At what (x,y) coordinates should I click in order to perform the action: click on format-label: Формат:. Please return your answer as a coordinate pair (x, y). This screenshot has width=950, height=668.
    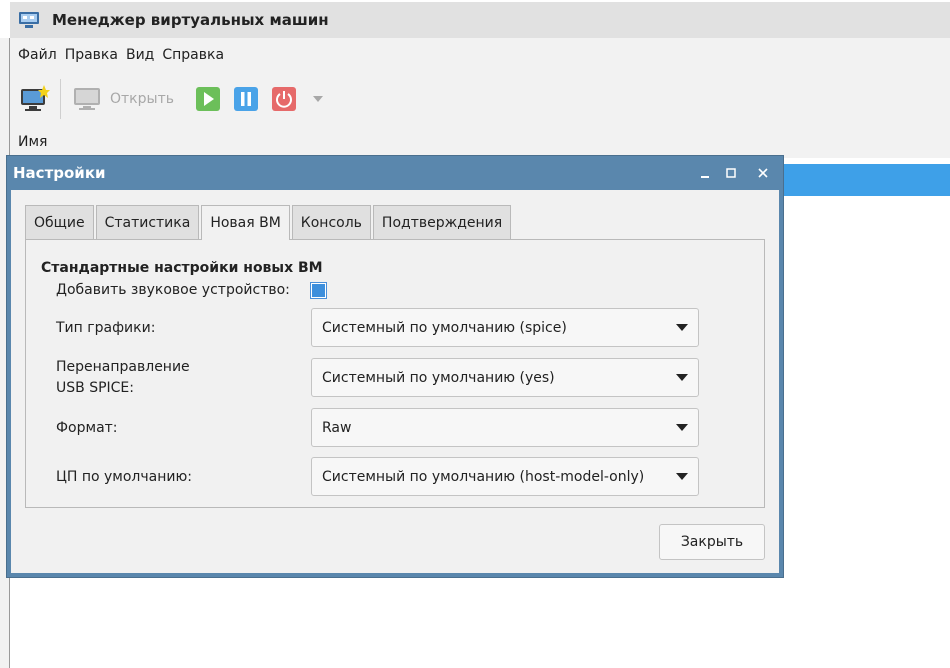
    Looking at the image, I should click on (87, 428).